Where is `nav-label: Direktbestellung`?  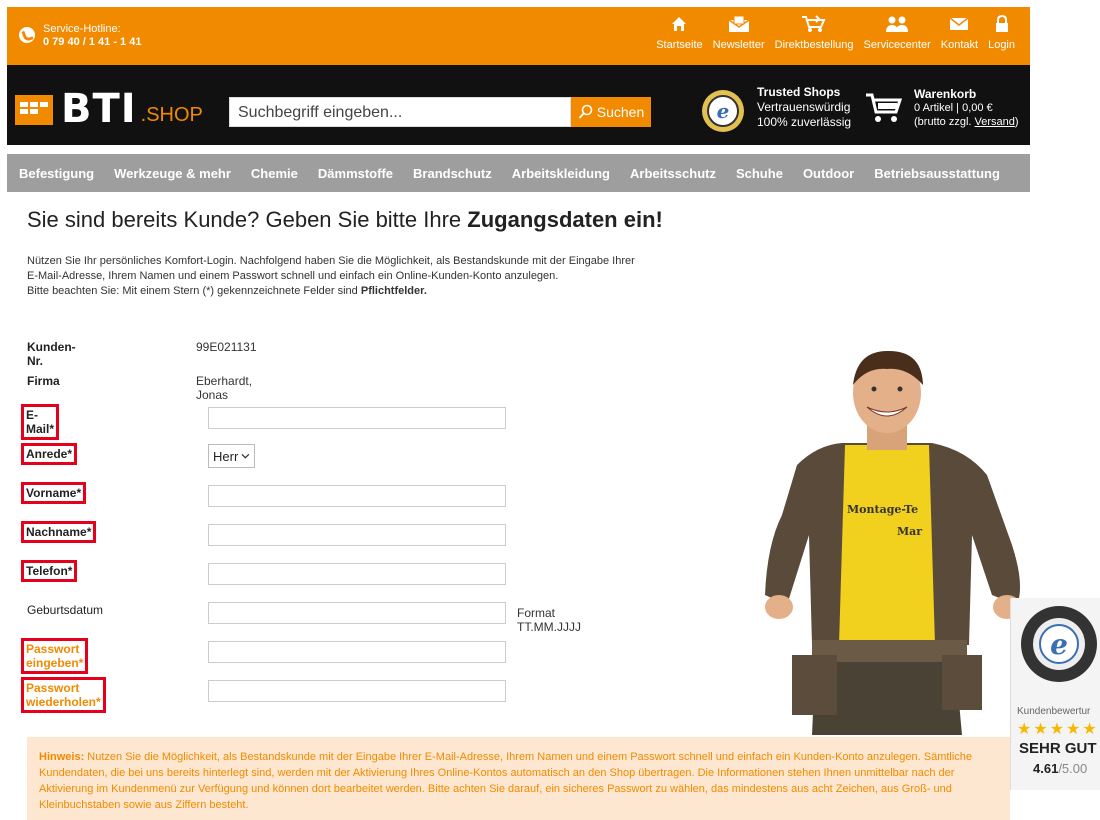
nav-label: Direktbestellung is located at coordinates (814, 45).